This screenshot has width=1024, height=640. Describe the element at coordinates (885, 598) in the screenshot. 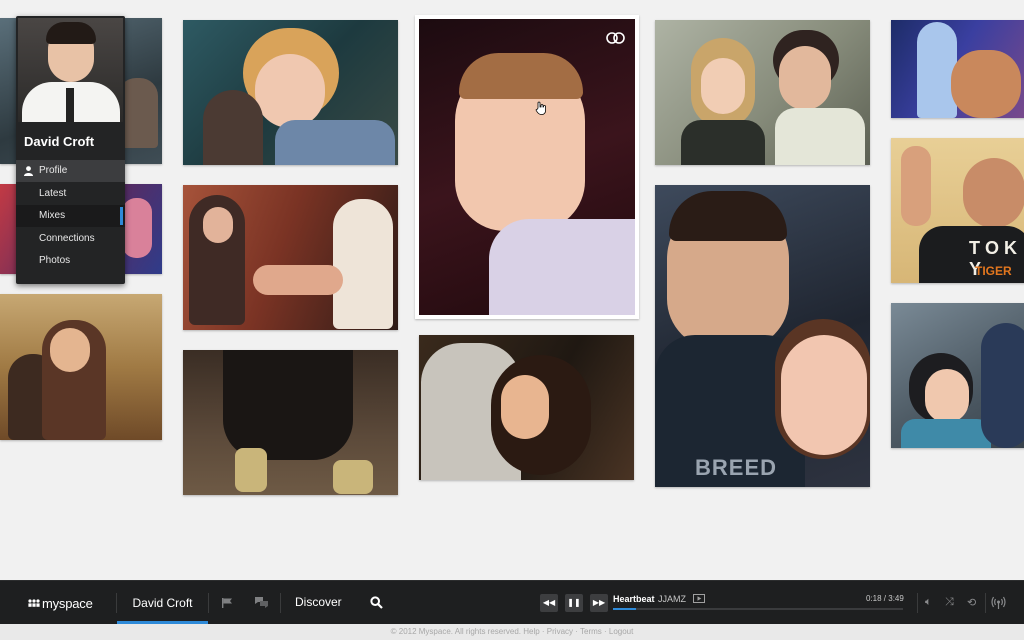

I see `track-time: 0:18 / 3:49` at that location.